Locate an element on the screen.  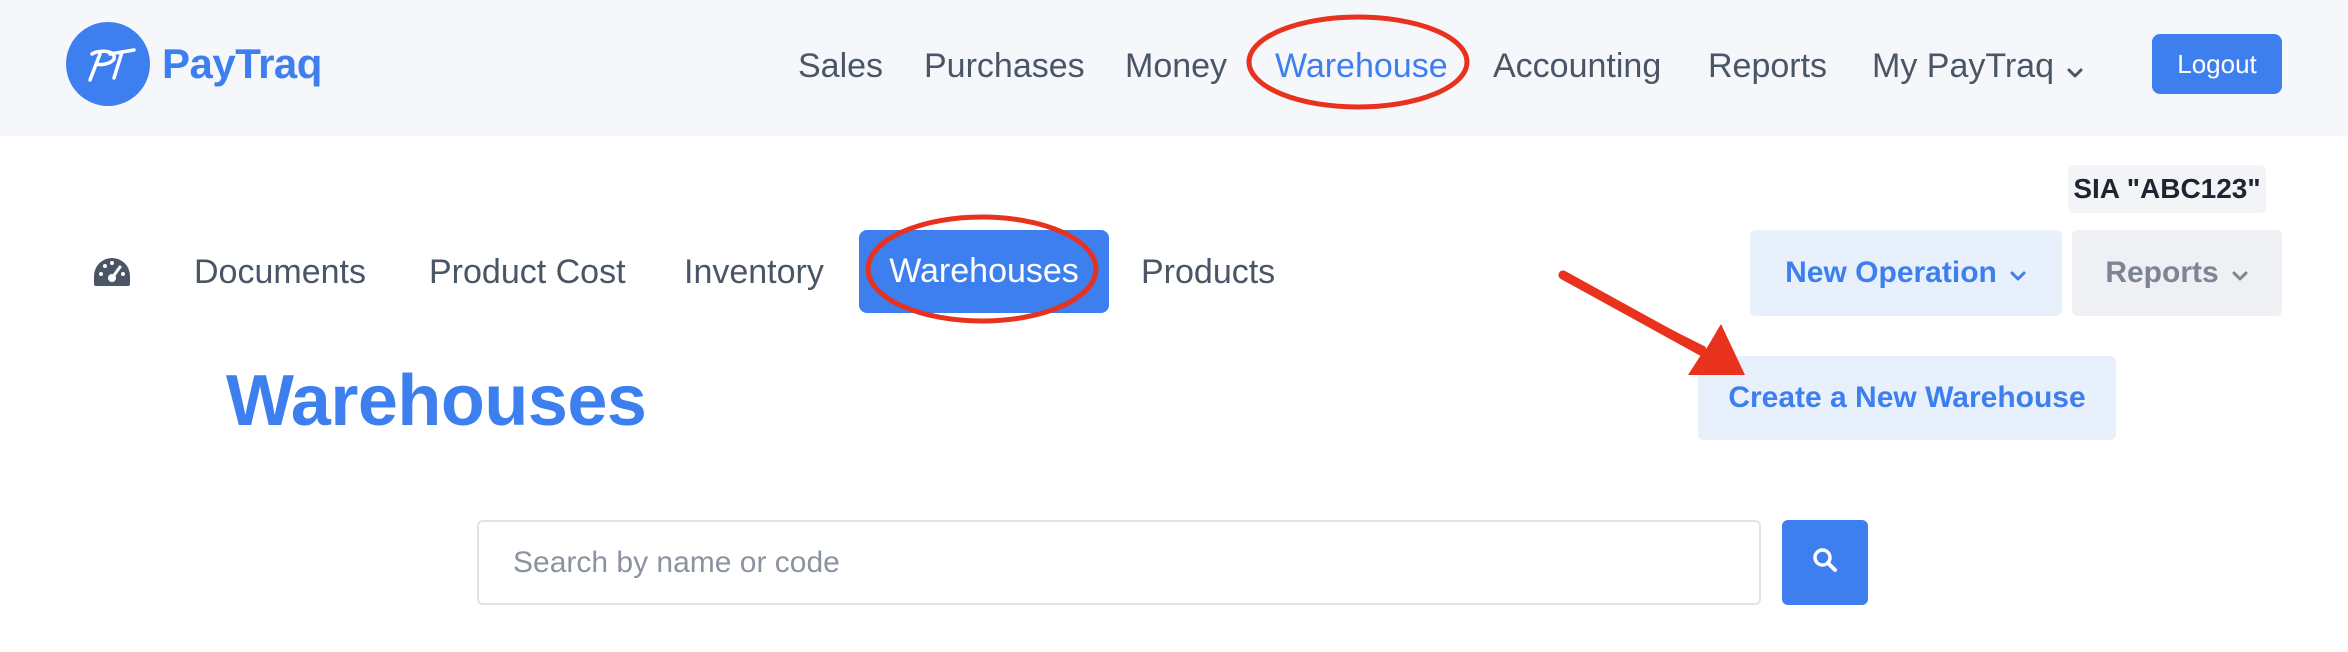
subnav-products: Products is located at coordinates (1208, 272).